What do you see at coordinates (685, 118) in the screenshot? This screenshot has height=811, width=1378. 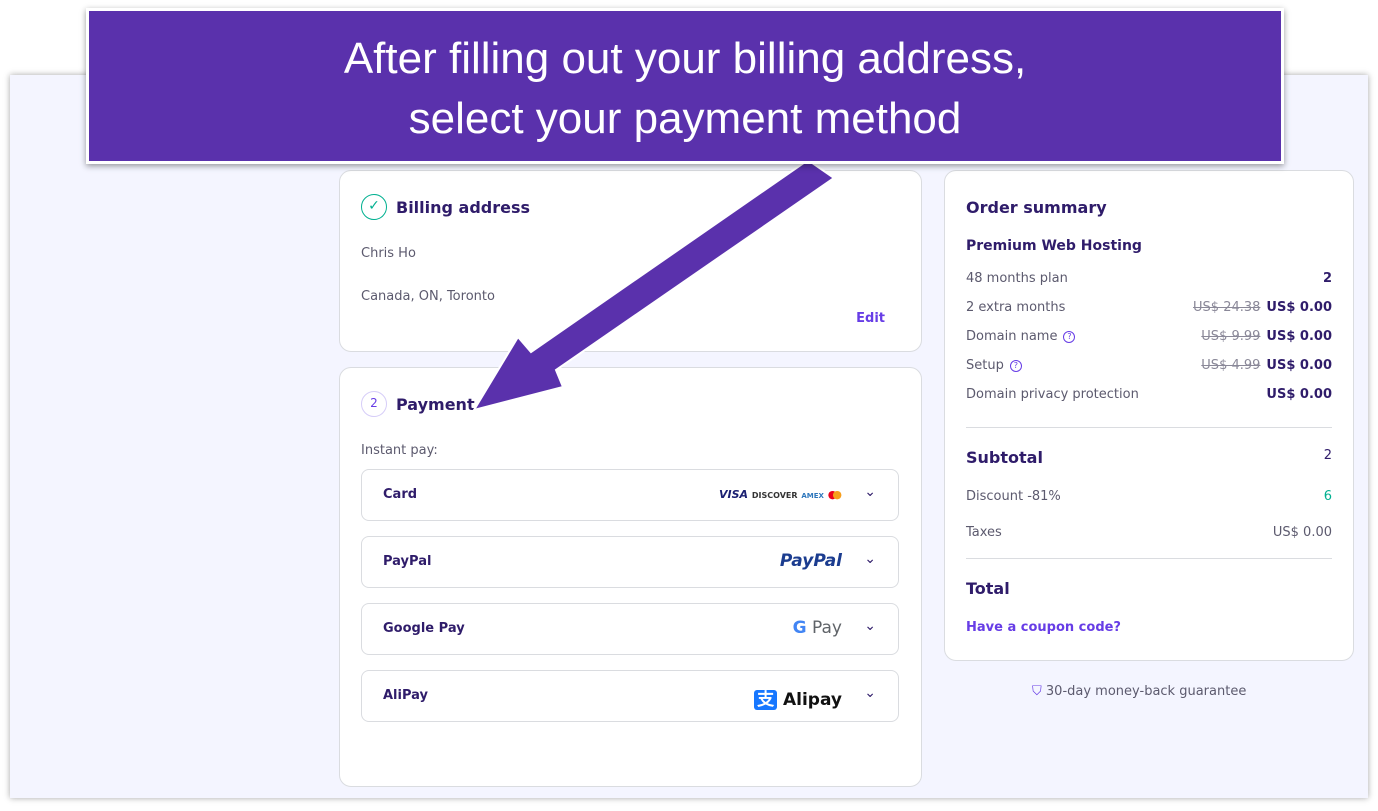 I see `banner-line-2: select your payment method` at bounding box center [685, 118].